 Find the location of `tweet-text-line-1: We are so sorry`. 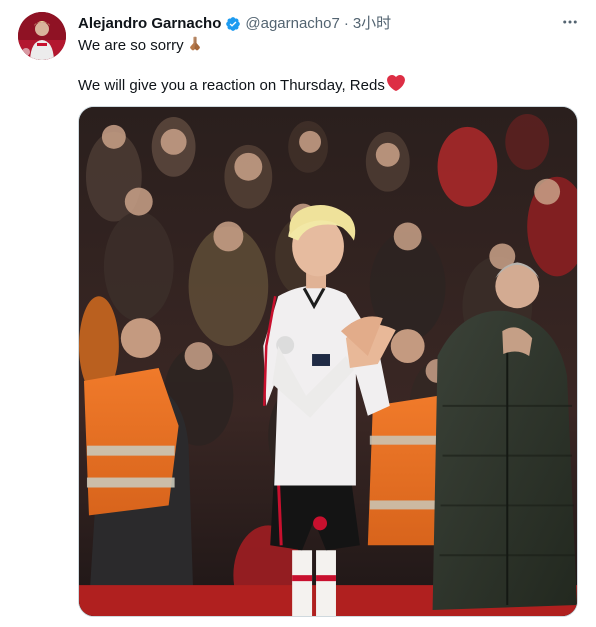

tweet-text-line-1: We are so sorry is located at coordinates (141, 45).